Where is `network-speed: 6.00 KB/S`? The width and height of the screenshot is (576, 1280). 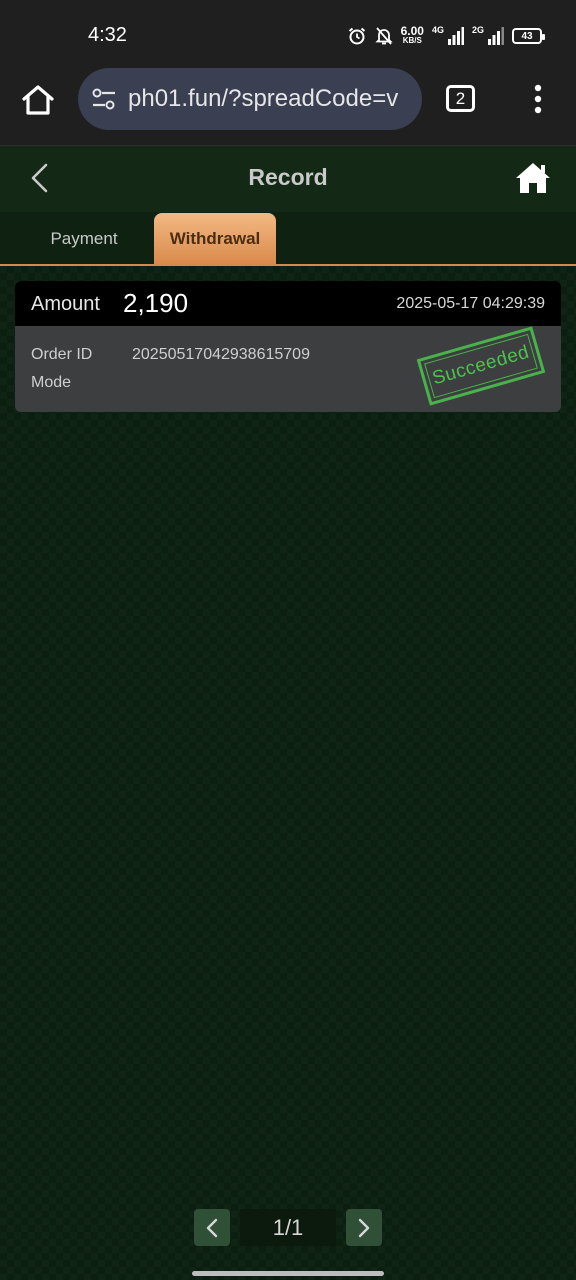 network-speed: 6.00 KB/S is located at coordinates (412, 35).